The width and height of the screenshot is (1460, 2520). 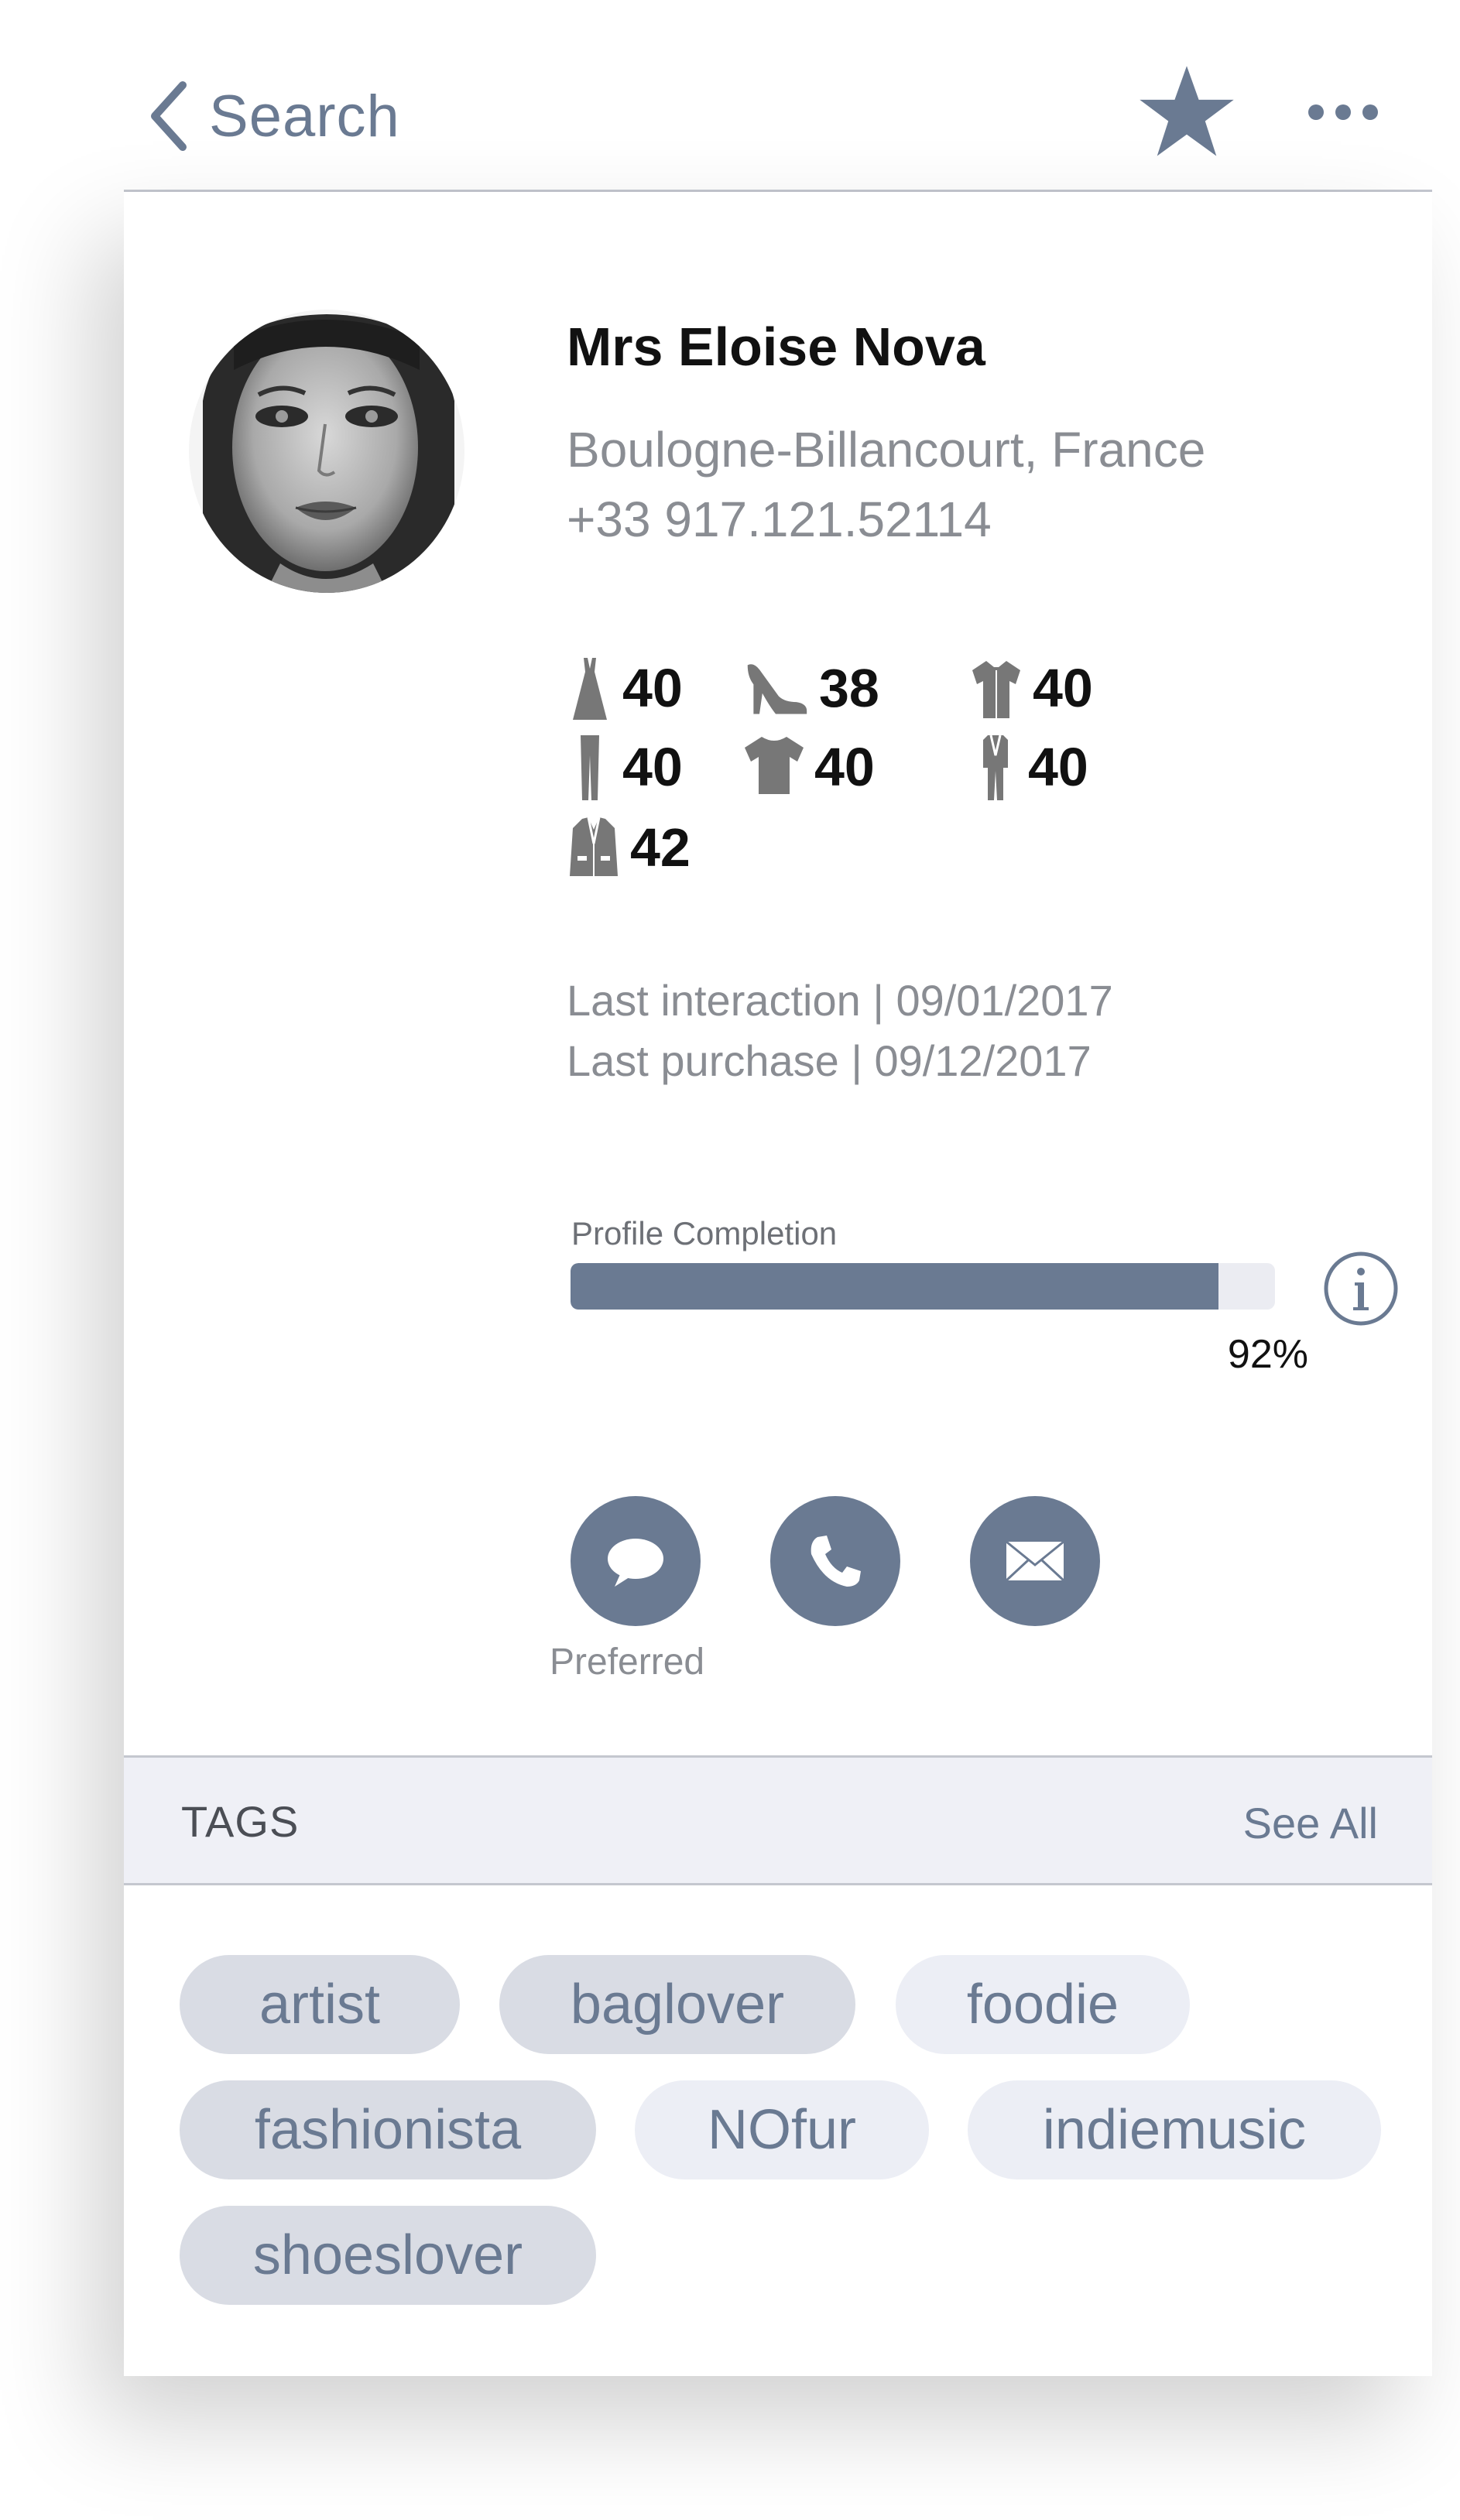 I want to click on size-suit: 40, so click(x=1030, y=767).